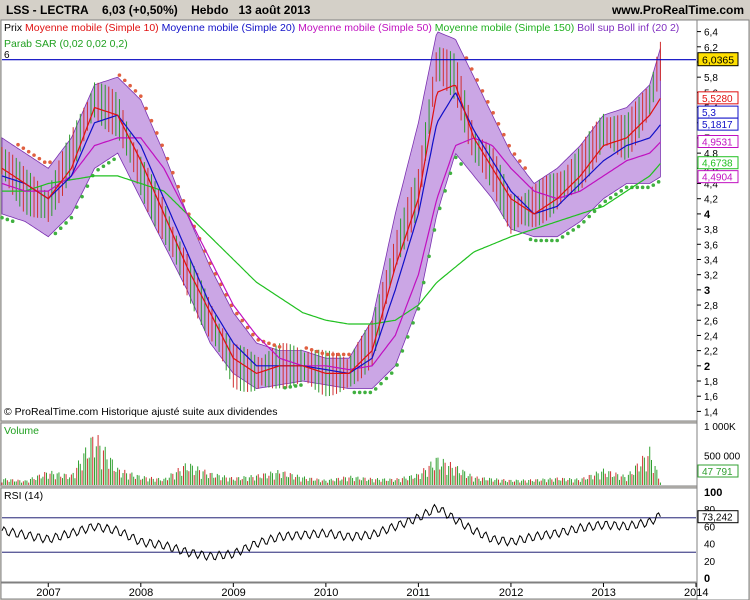  Describe the element at coordinates (713, 493) in the screenshot. I see `rsi-tick-label: 100` at that location.